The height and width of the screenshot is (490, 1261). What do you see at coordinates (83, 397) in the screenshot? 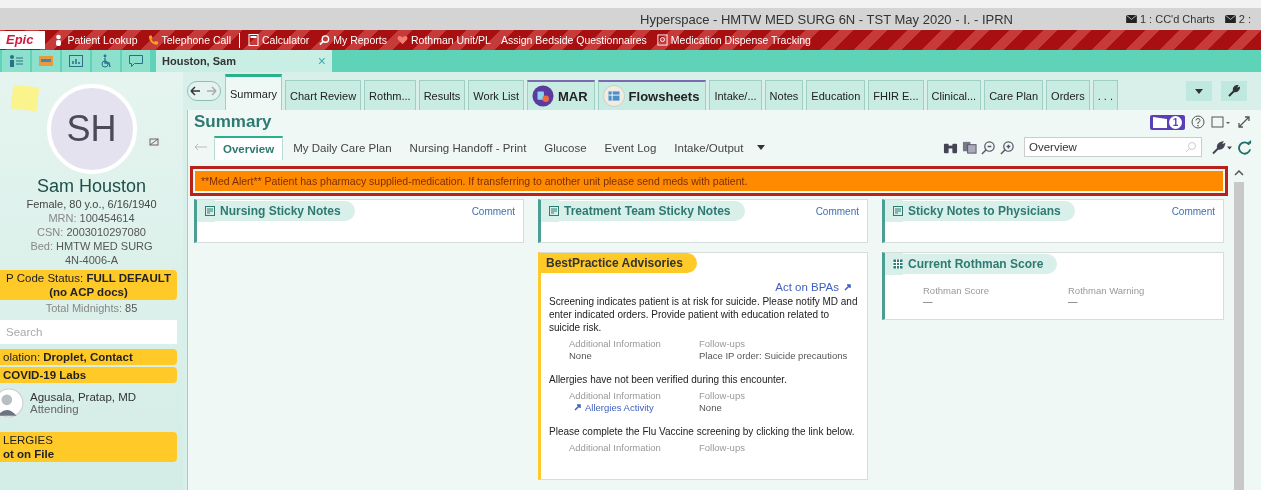
I see `provider-name: Agusala, Pratap, MD` at bounding box center [83, 397].